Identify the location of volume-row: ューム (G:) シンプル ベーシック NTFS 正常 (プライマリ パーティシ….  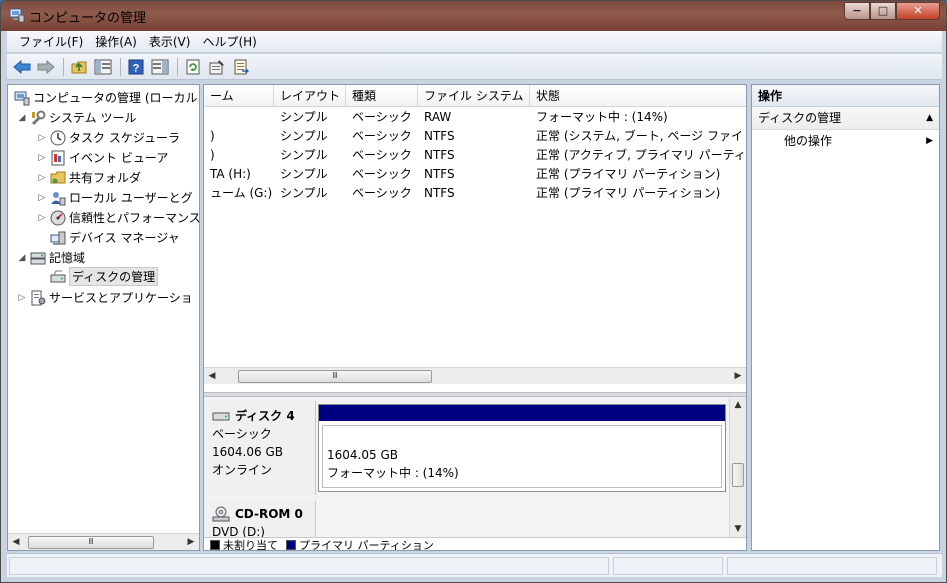
(475, 193).